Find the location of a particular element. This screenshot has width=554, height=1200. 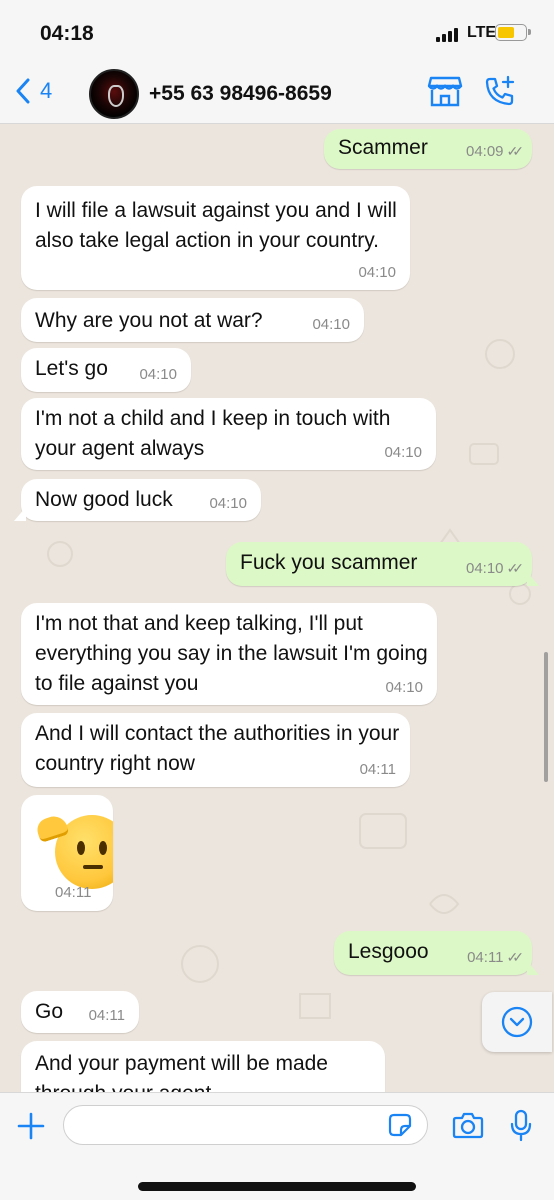

message-bubble-in: Let's go 04:10 is located at coordinates (106, 370).